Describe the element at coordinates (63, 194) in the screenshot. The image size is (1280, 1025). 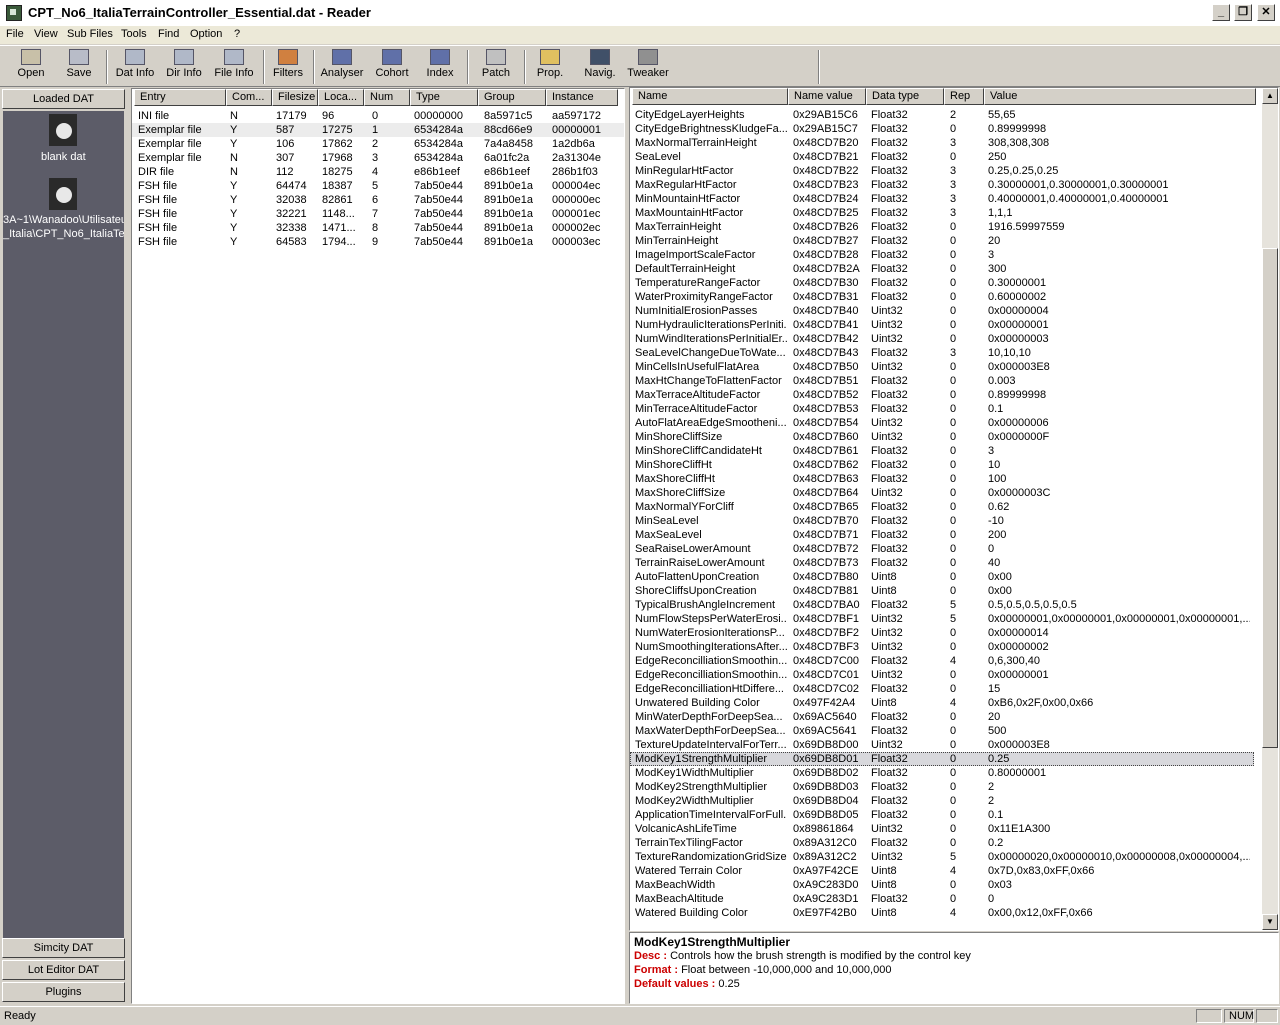
I see `dat-file-icon` at that location.